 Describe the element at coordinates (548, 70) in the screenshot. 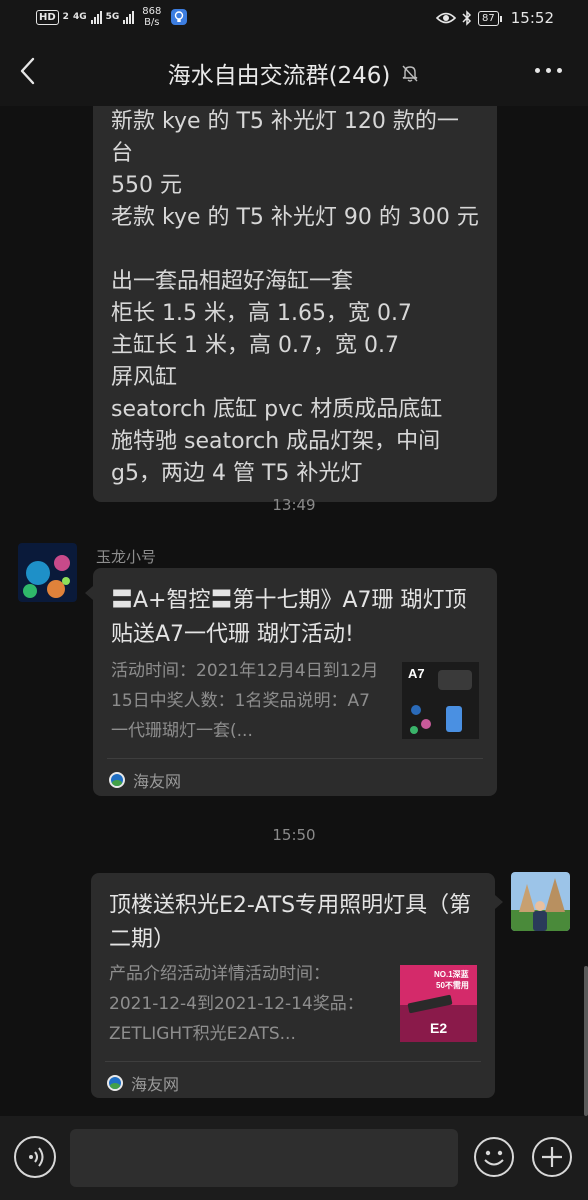

I see `more-options-button` at that location.